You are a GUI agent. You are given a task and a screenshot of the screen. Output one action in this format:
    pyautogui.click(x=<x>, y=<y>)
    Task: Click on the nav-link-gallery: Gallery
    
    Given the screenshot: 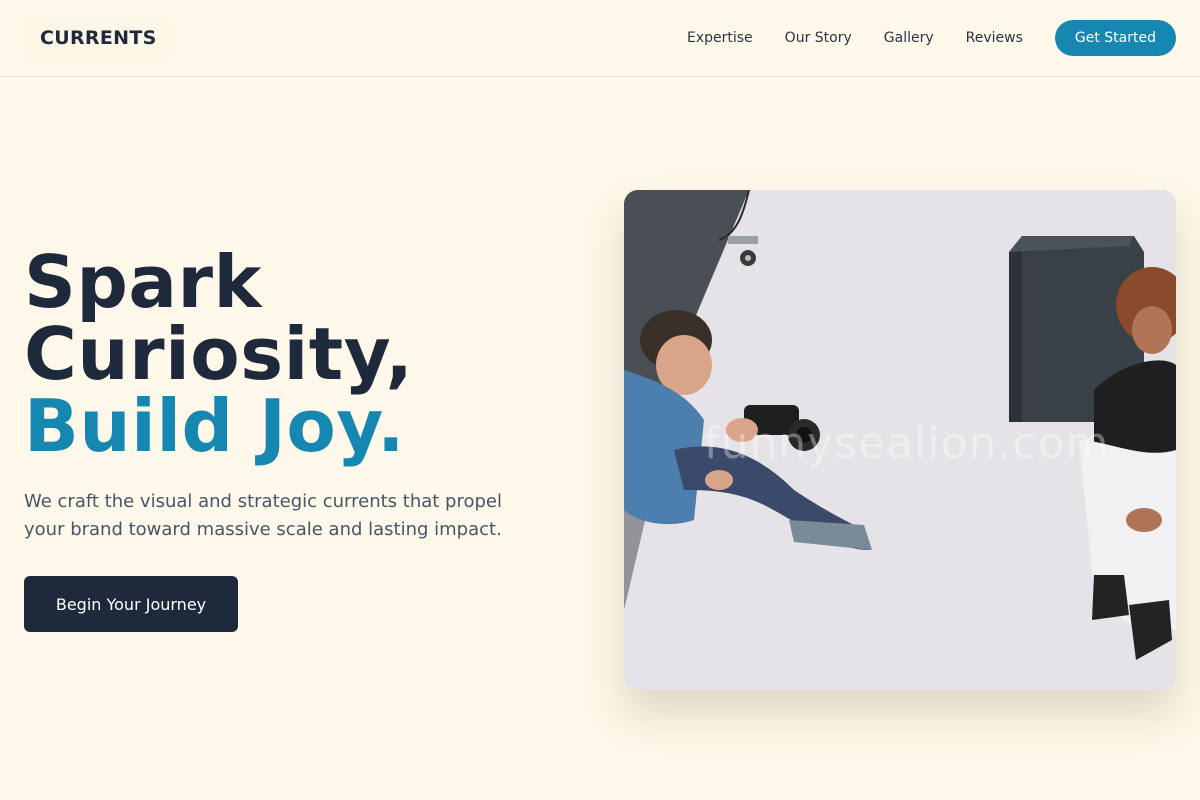 What is the action you would take?
    pyautogui.click(x=909, y=38)
    